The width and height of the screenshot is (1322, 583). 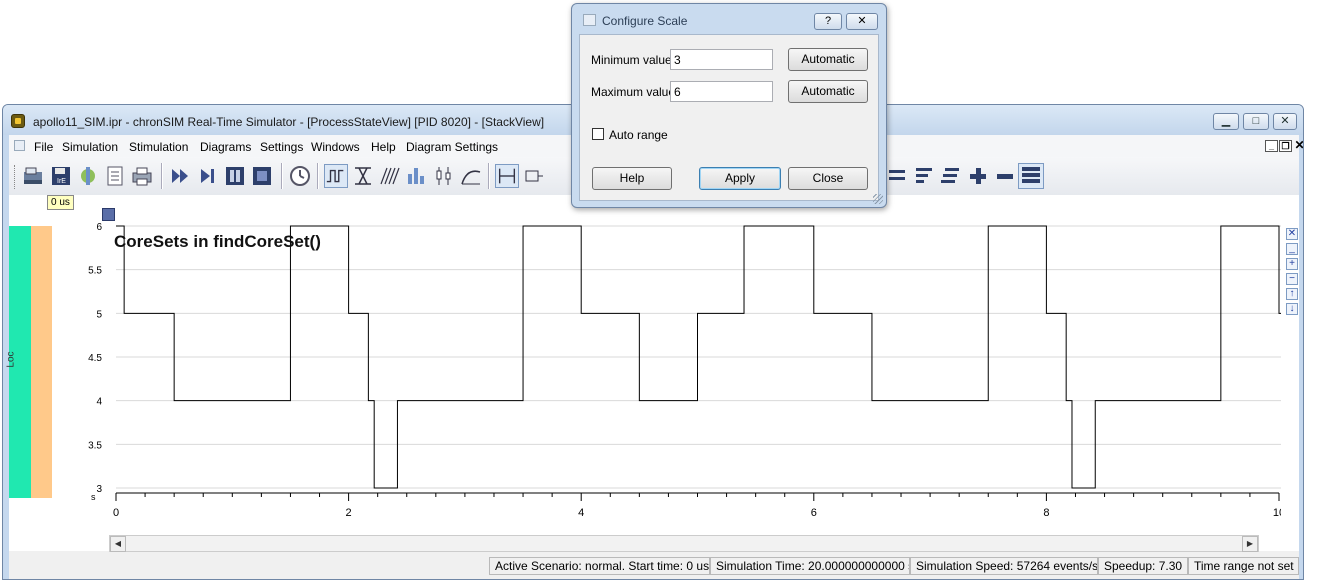 What do you see at coordinates (721, 91) in the screenshot?
I see `max-value-input` at bounding box center [721, 91].